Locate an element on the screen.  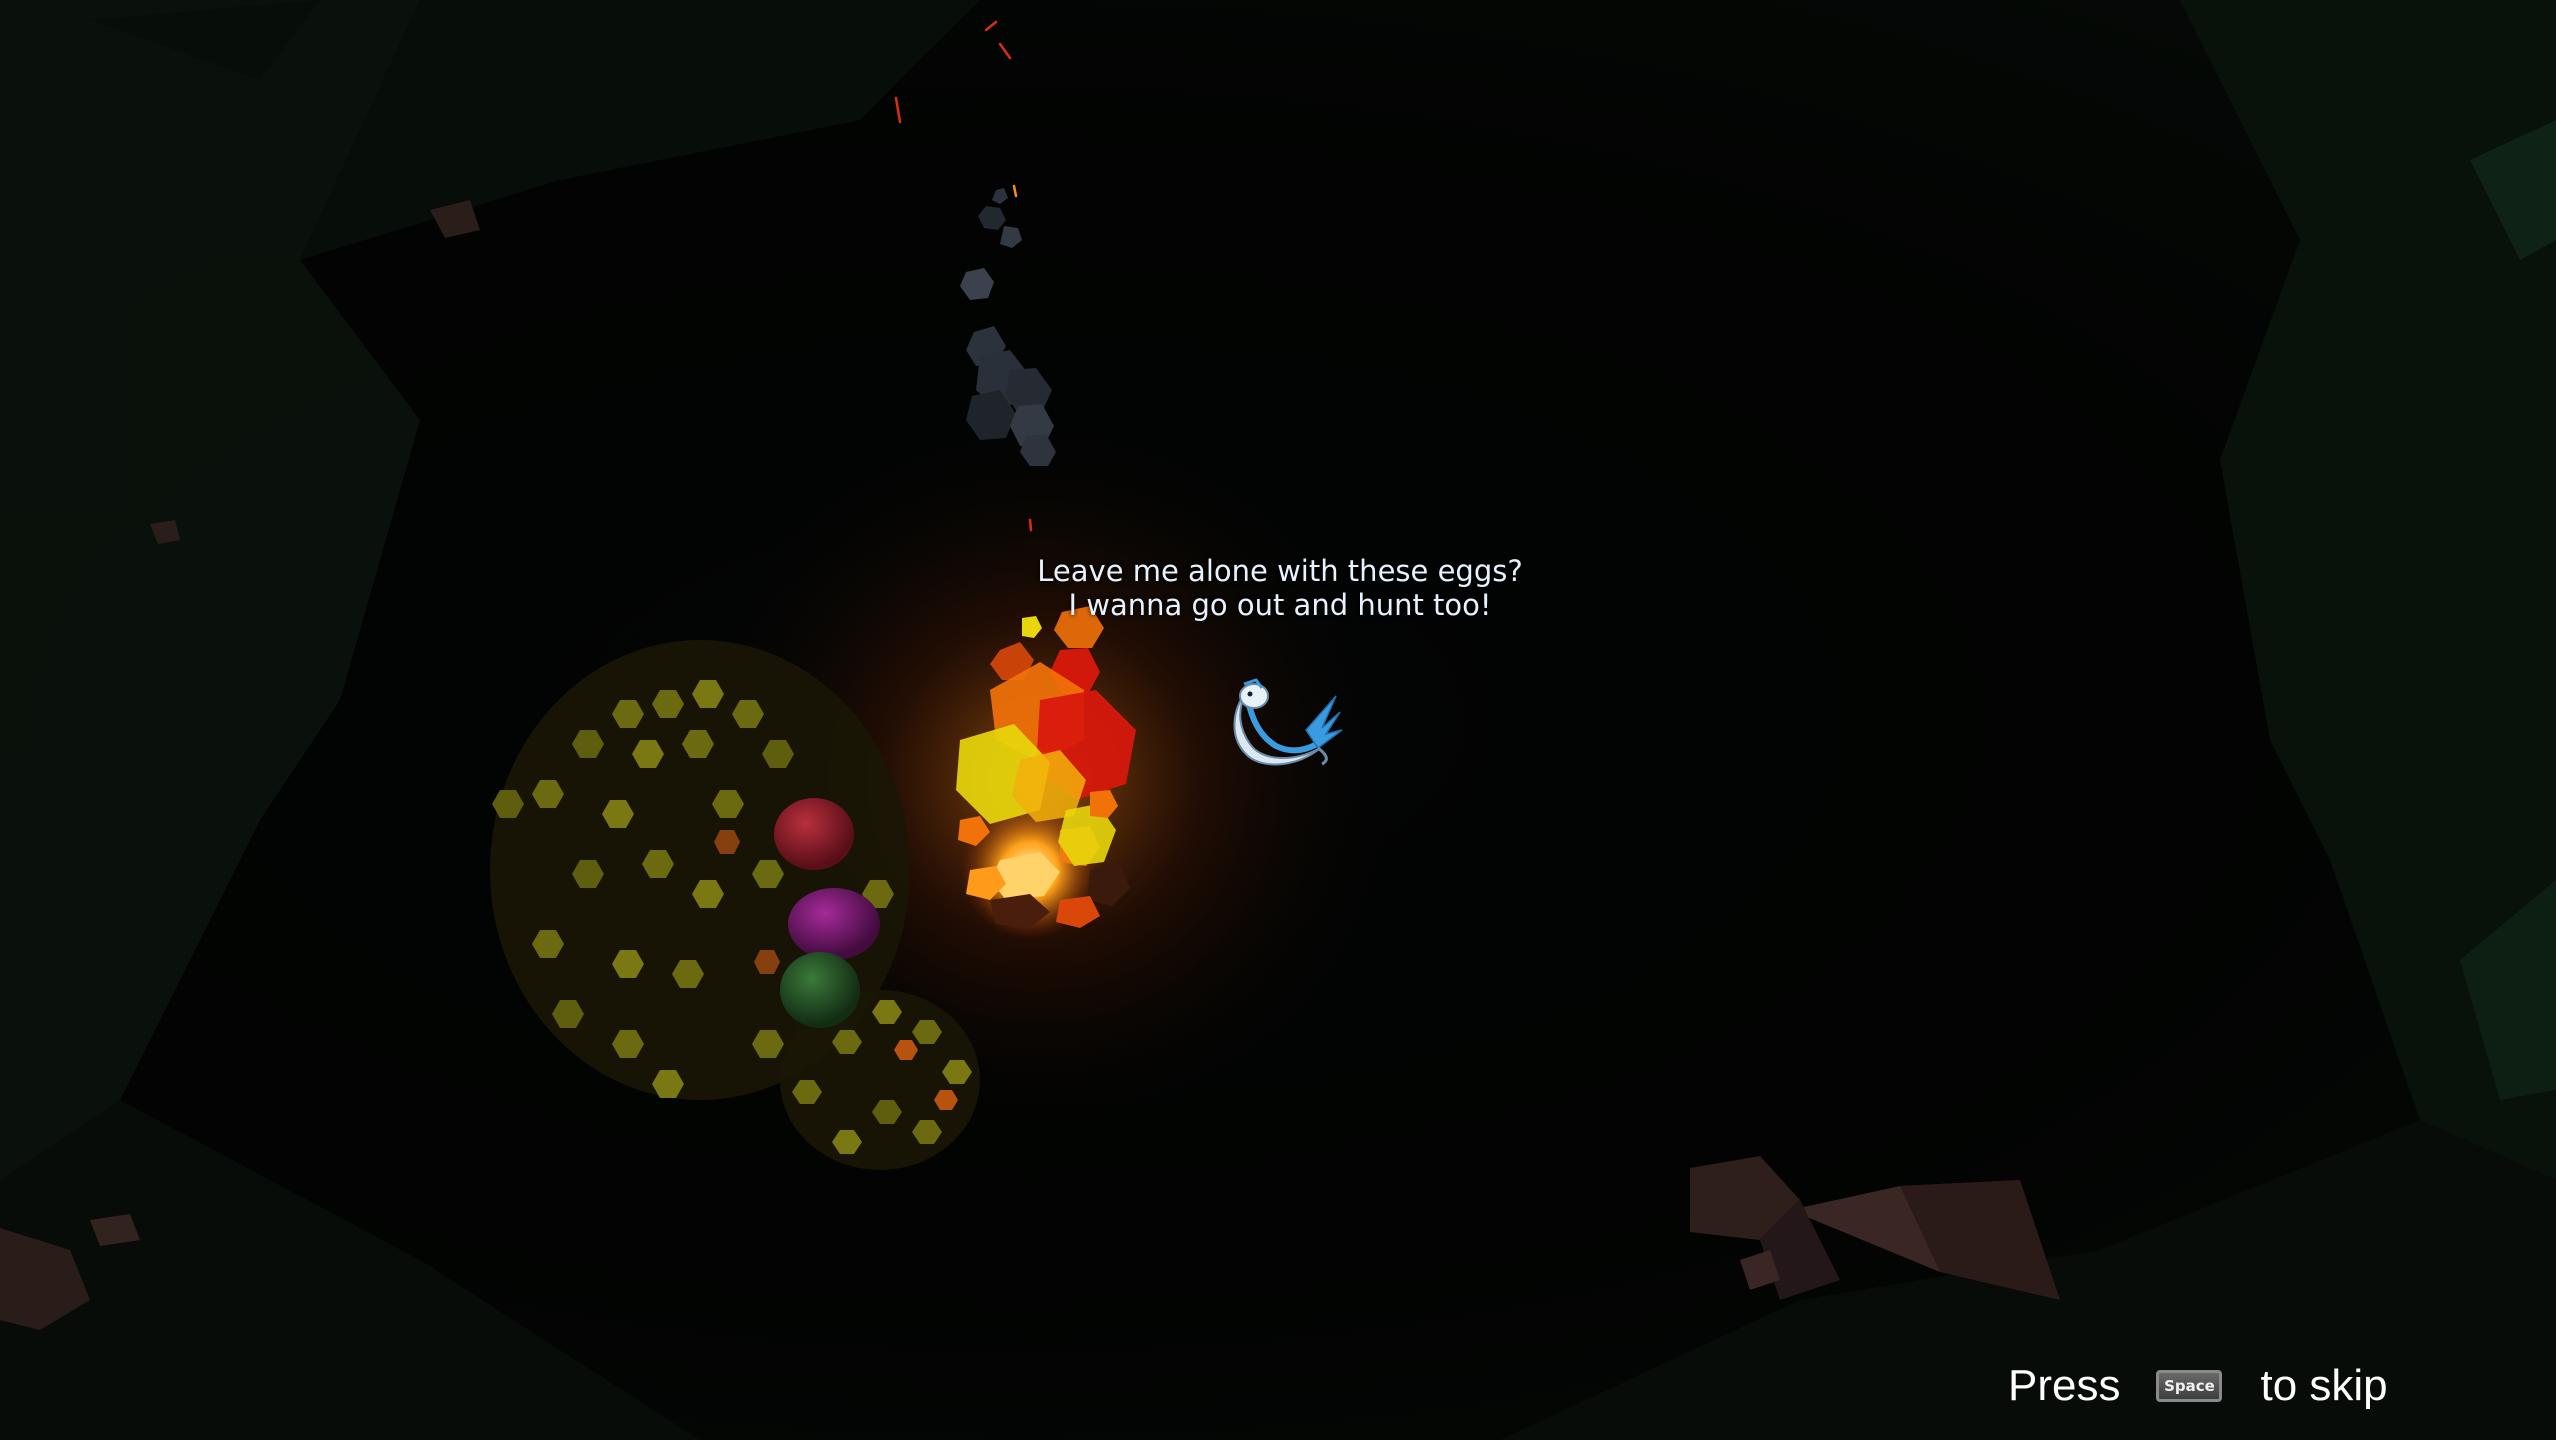
egg-purple is located at coordinates (834, 924).